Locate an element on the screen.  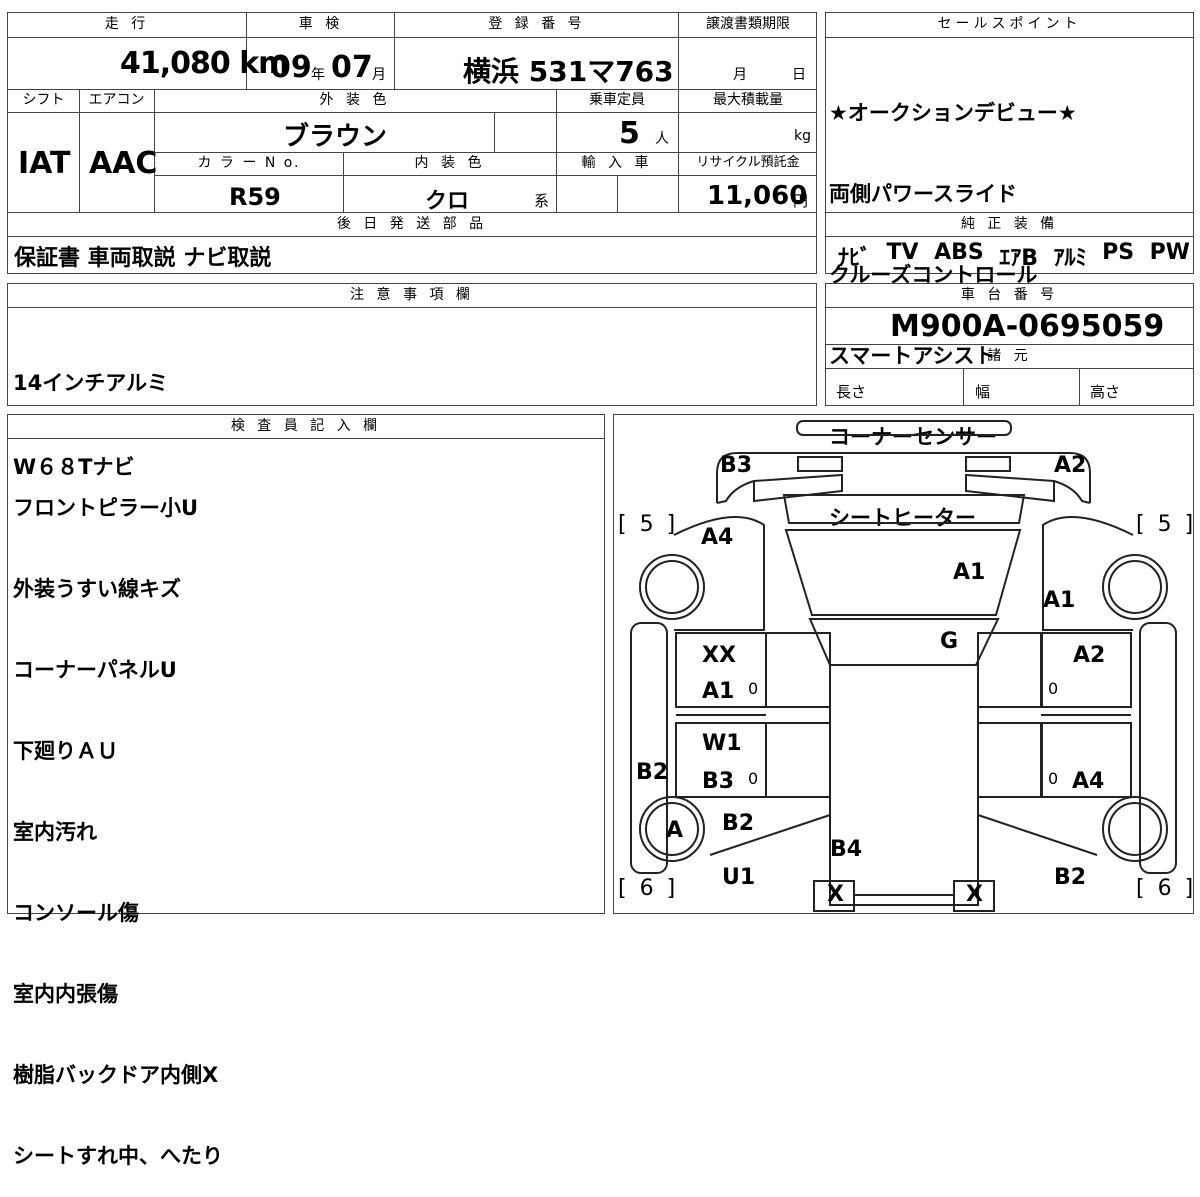
capacity-unit: 人 is located at coordinates (662, 139).